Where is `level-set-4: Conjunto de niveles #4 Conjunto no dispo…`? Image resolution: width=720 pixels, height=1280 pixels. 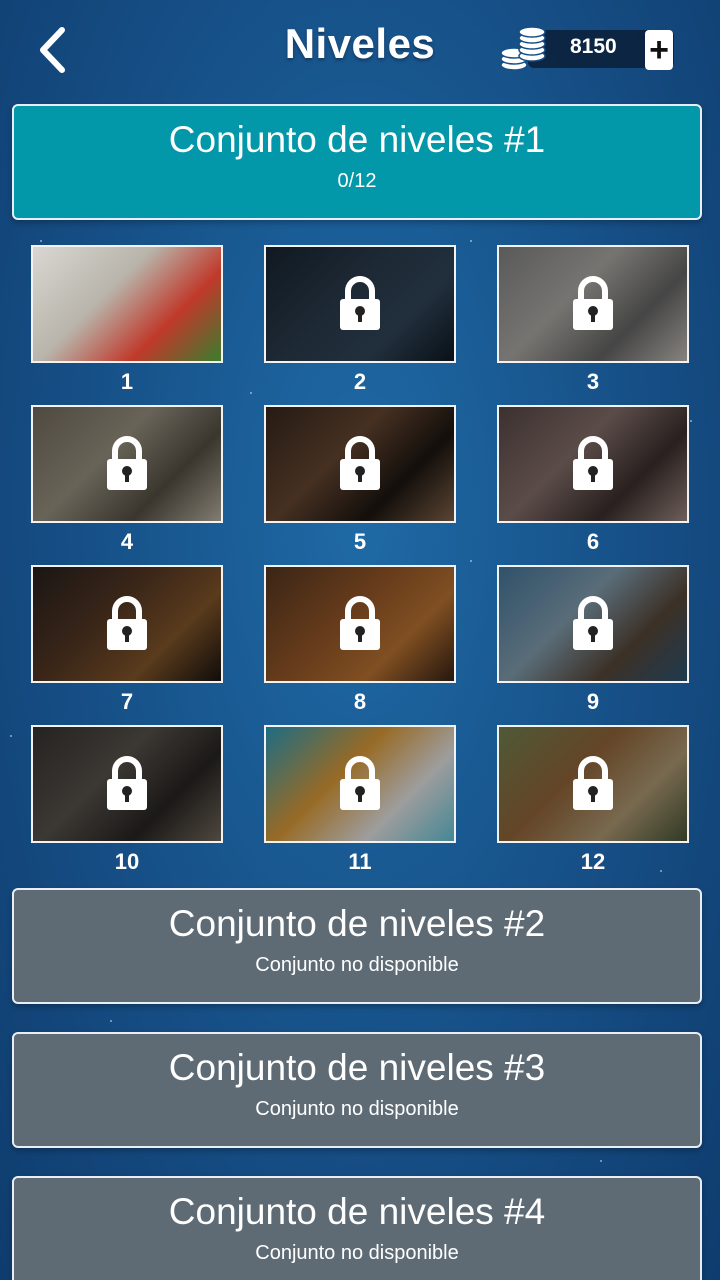 level-set-4: Conjunto de niveles #4 Conjunto no dispo… is located at coordinates (357, 1228).